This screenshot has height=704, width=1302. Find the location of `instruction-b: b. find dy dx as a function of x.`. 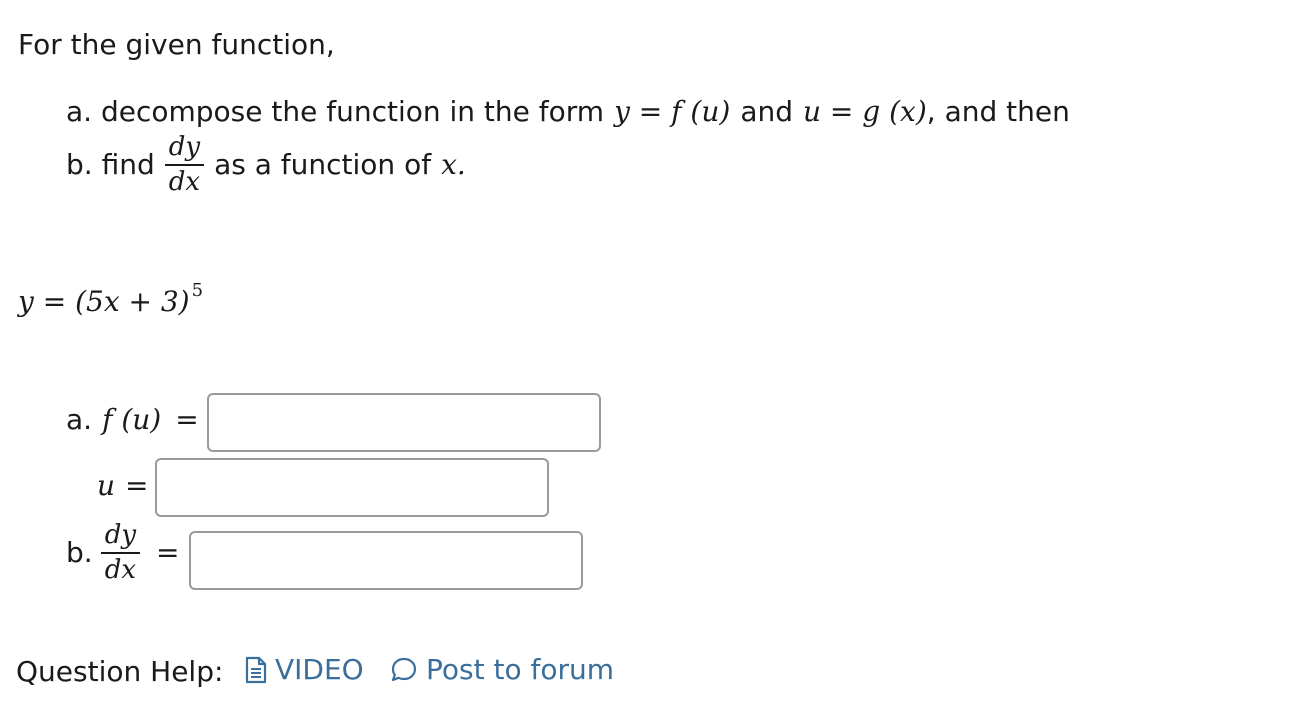

instruction-b: b. find dy dx as a function of x. is located at coordinates (266, 165).